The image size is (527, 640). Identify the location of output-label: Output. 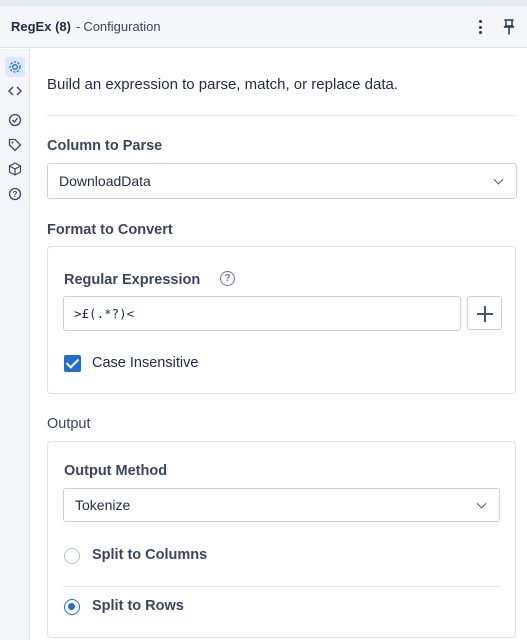
(69, 424).